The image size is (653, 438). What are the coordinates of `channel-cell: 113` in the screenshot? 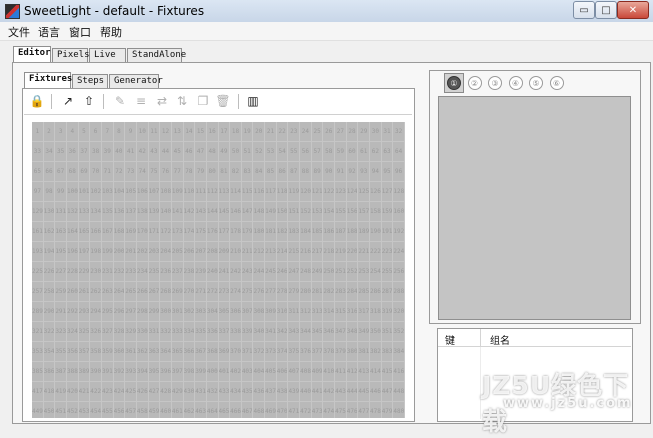 It's located at (224, 192).